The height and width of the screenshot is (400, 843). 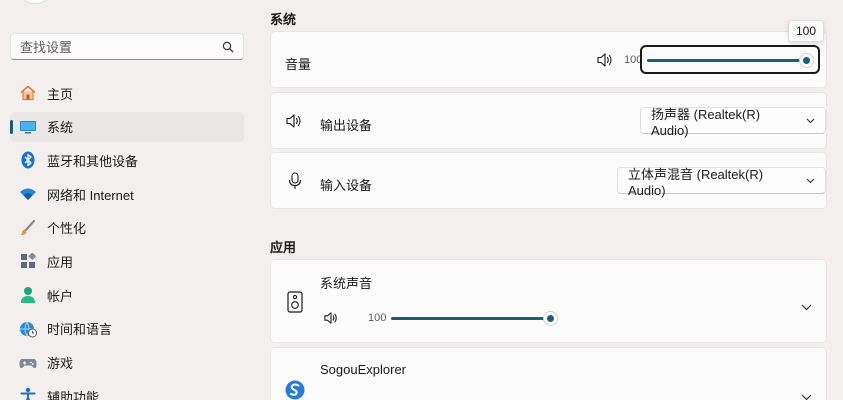 I want to click on avatar, so click(x=35, y=2).